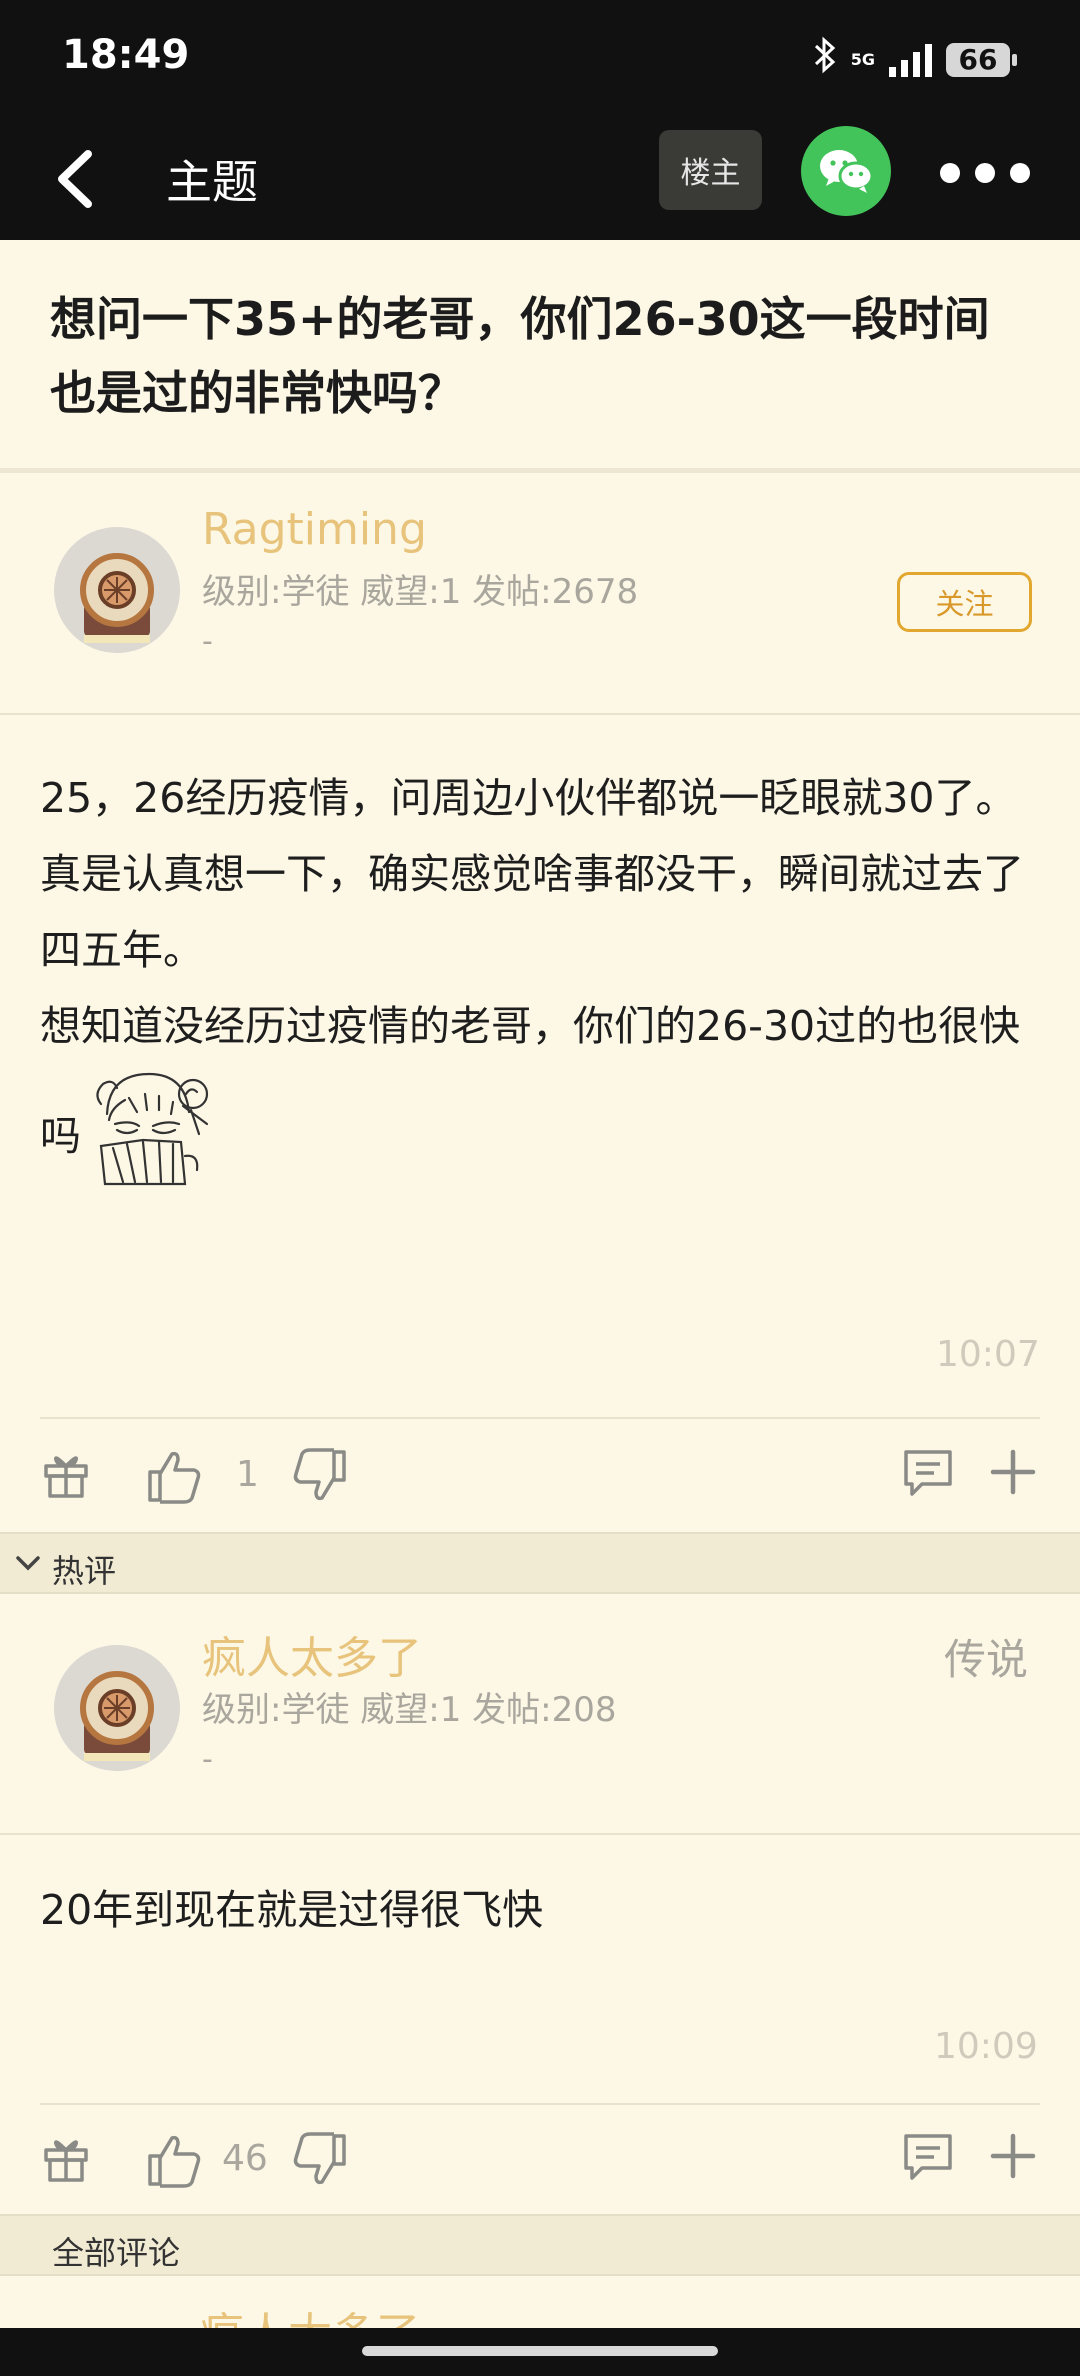  I want to click on op-username: Ragtiming, so click(314, 529).